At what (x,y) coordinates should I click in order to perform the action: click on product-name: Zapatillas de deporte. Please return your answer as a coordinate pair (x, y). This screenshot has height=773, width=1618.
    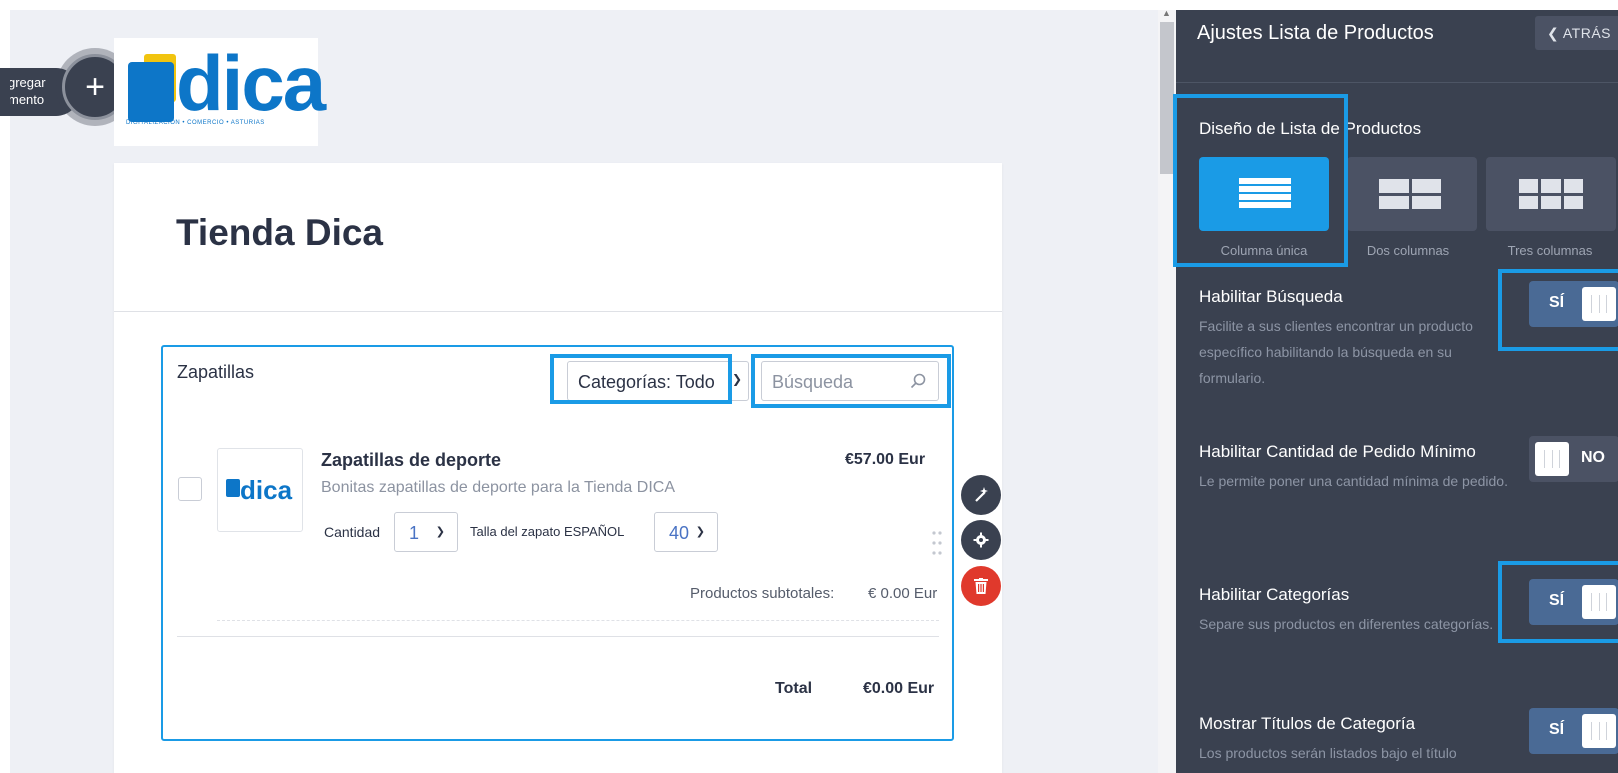
    Looking at the image, I should click on (411, 460).